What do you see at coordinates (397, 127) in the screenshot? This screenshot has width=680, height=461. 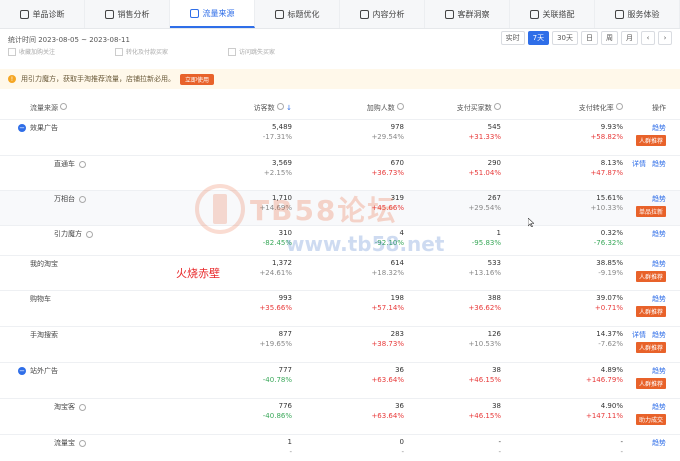 I see `cart-value: 978` at bounding box center [397, 127].